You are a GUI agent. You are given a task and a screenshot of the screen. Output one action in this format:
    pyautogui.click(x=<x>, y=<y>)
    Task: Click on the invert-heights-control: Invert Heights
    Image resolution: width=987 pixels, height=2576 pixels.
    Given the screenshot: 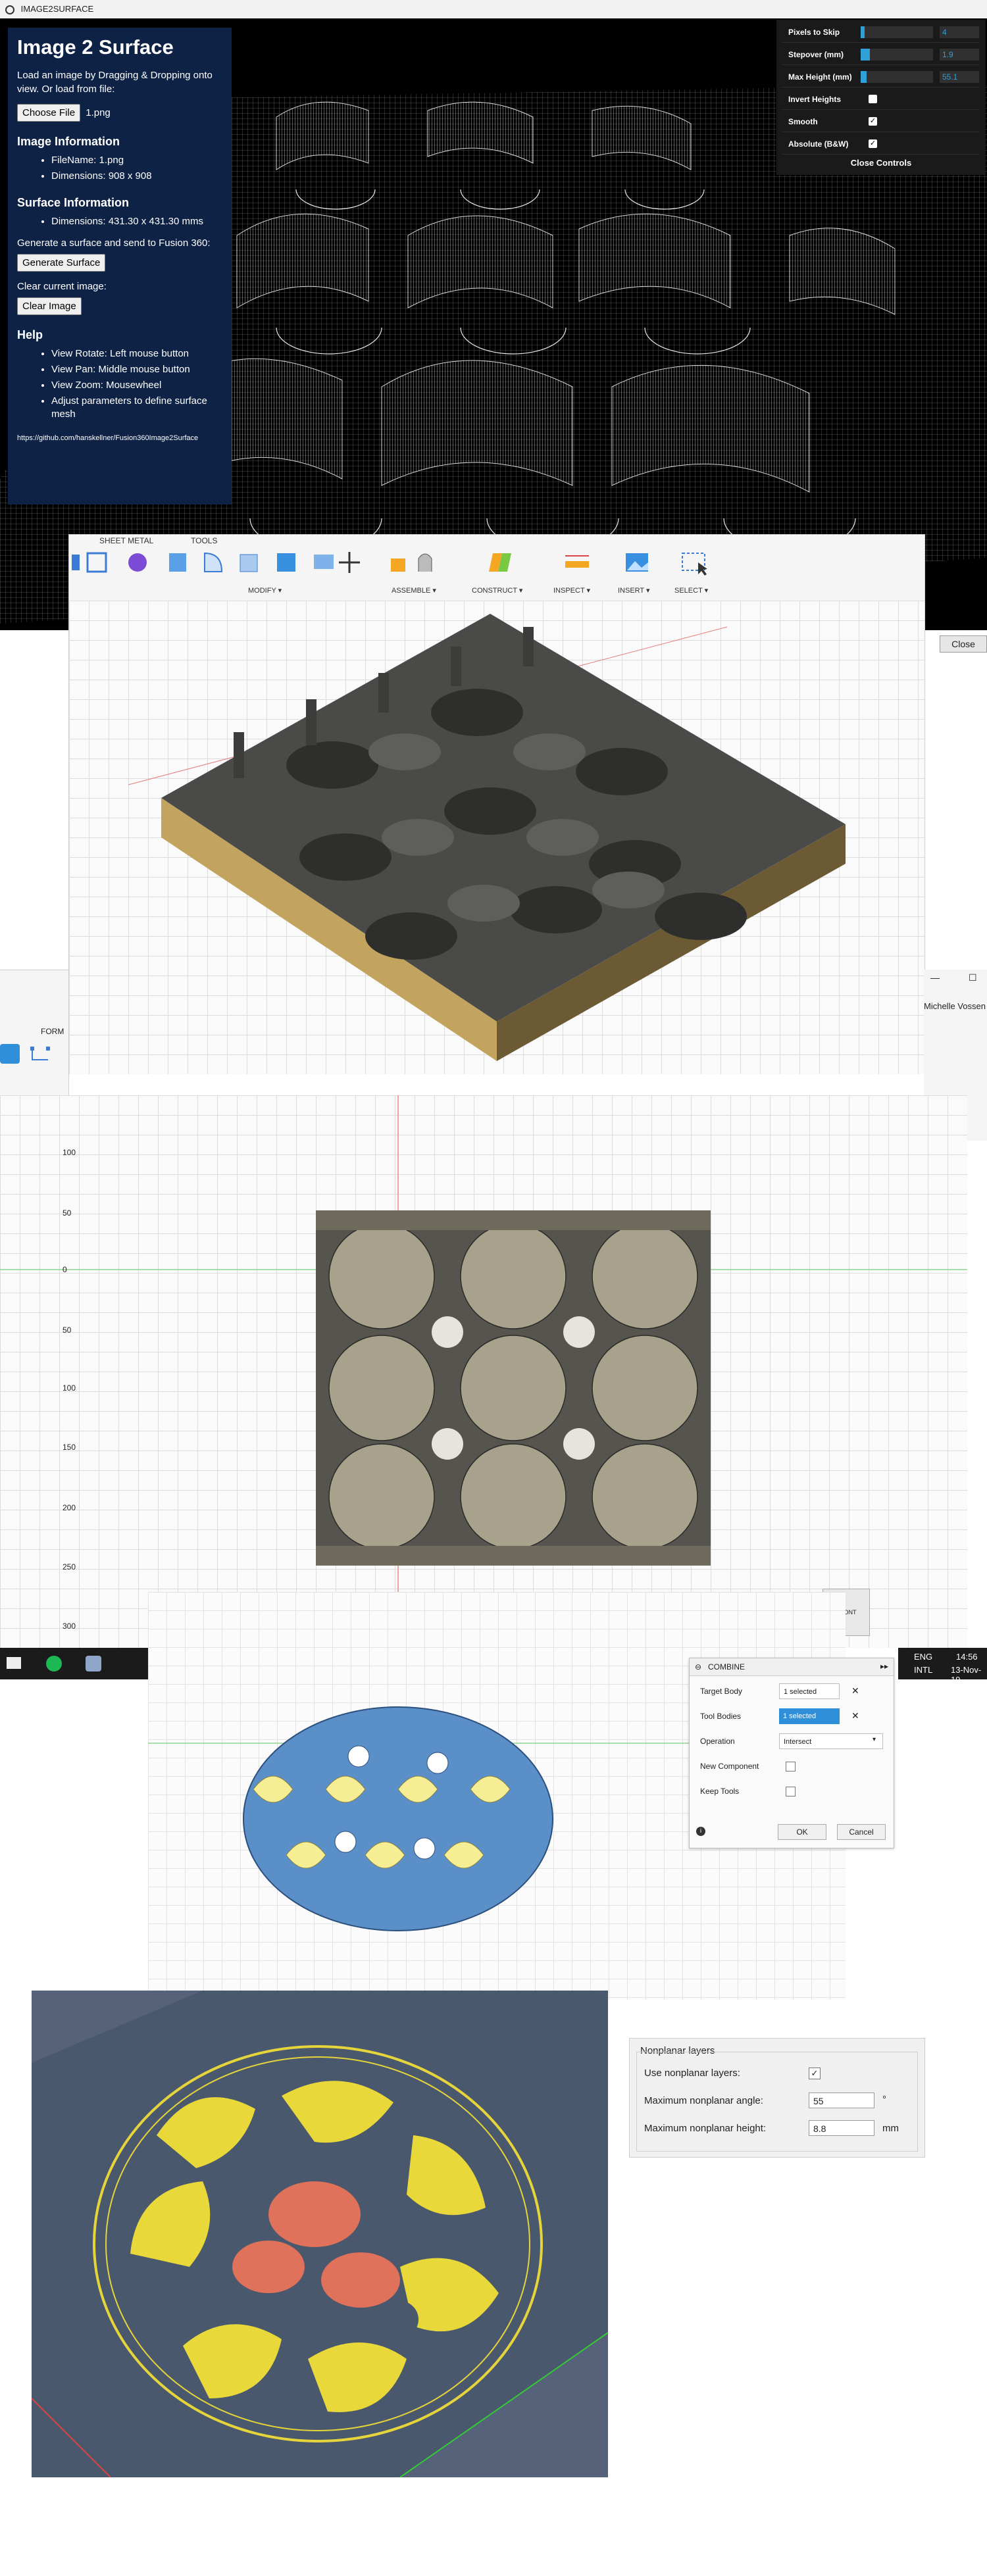 What is the action you would take?
    pyautogui.click(x=881, y=99)
    